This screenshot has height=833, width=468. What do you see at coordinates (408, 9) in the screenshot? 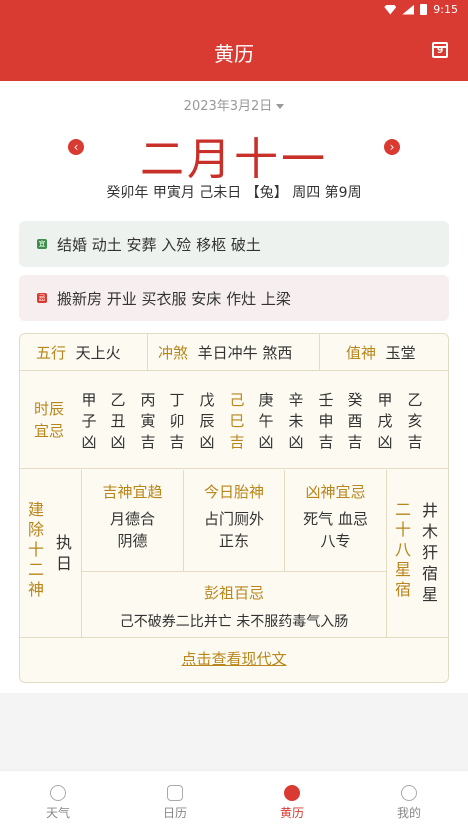
I see `signal-icon` at bounding box center [408, 9].